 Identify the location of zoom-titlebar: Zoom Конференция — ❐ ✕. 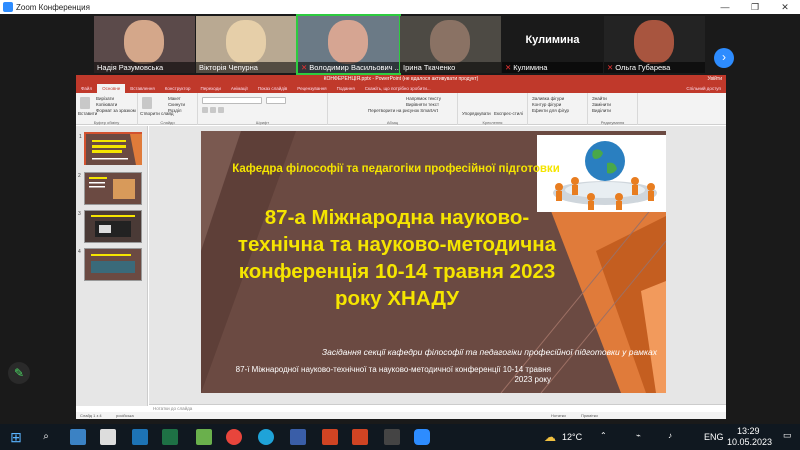
(400, 7).